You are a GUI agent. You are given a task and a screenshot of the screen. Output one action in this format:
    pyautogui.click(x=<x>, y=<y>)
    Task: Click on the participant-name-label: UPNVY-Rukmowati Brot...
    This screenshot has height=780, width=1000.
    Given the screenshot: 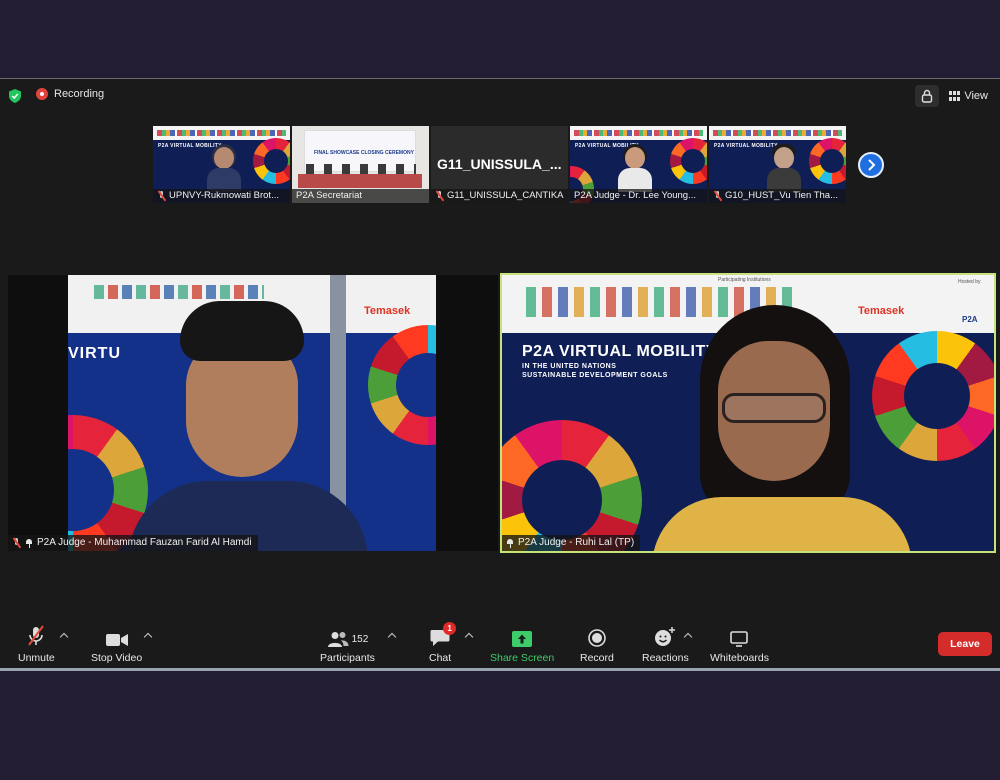 What is the action you would take?
    pyautogui.click(x=221, y=196)
    